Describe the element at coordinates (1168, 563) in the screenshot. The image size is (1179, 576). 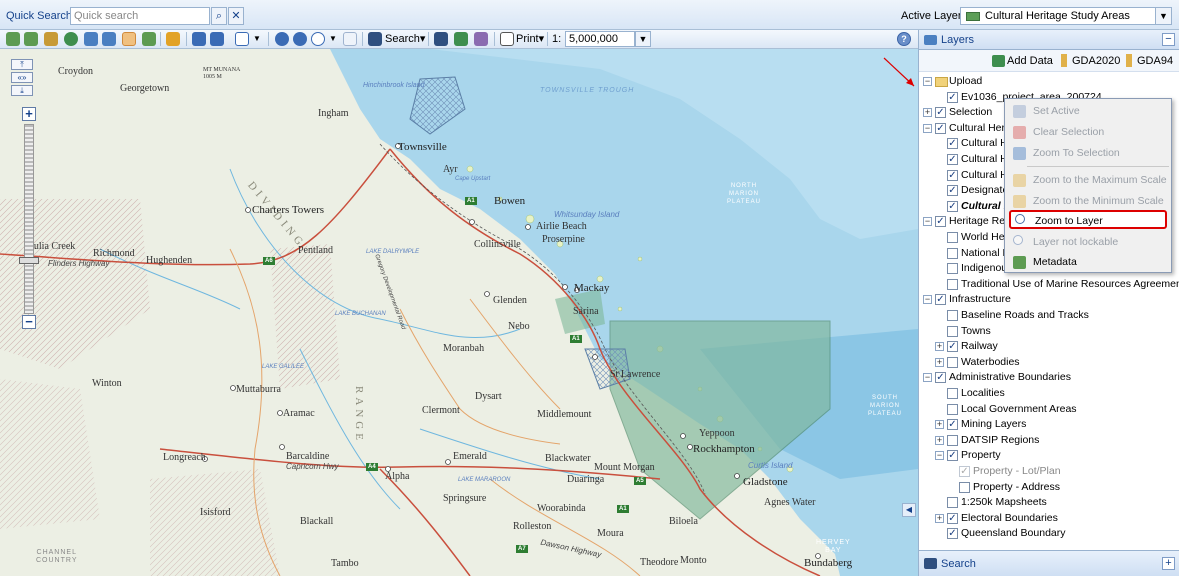
I see `expand-icon: +` at that location.